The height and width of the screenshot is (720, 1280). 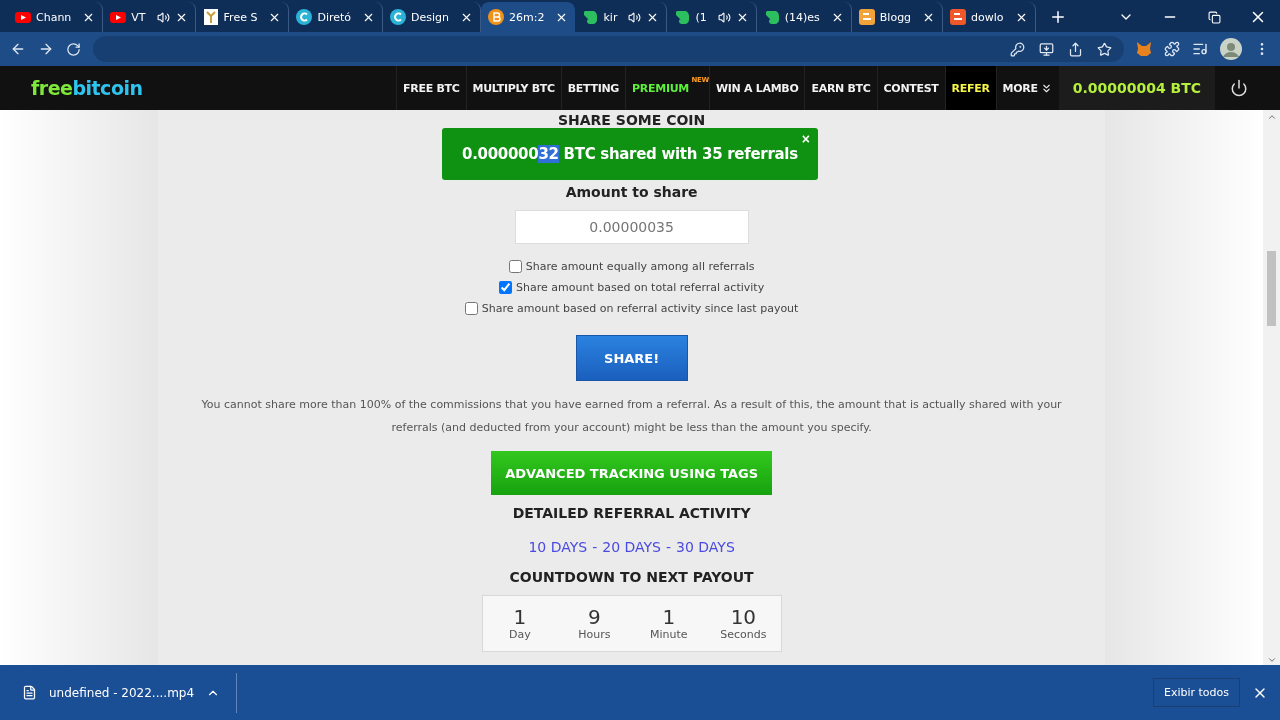 I want to click on share-button: SHARE!, so click(x=631, y=358).